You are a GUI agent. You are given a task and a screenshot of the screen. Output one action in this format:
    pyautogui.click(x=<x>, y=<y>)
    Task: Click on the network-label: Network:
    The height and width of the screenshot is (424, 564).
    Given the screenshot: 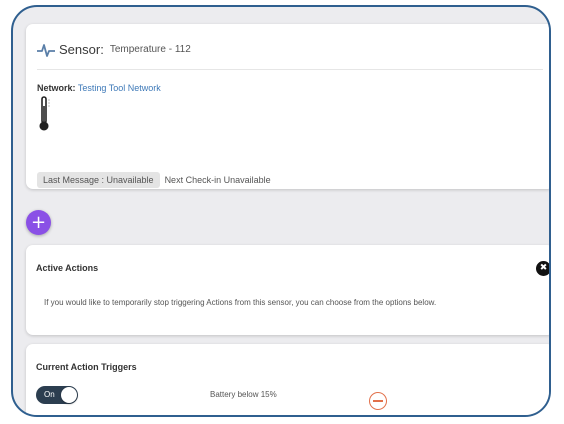 What is the action you would take?
    pyautogui.click(x=56, y=88)
    